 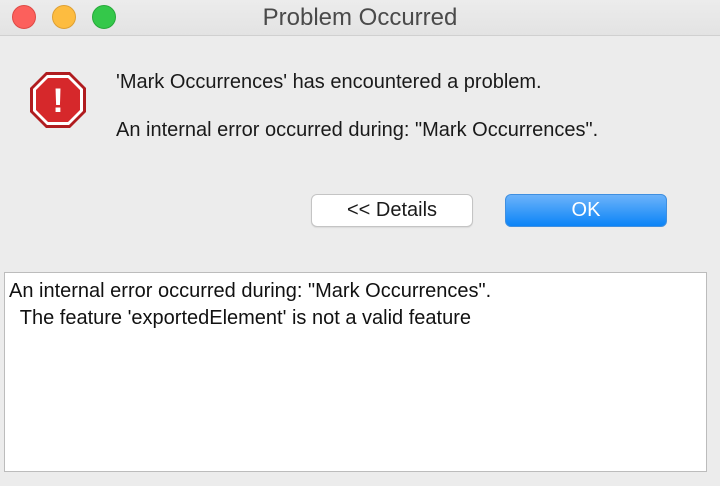 I want to click on window-title: Problem Occurred, so click(x=360, y=17).